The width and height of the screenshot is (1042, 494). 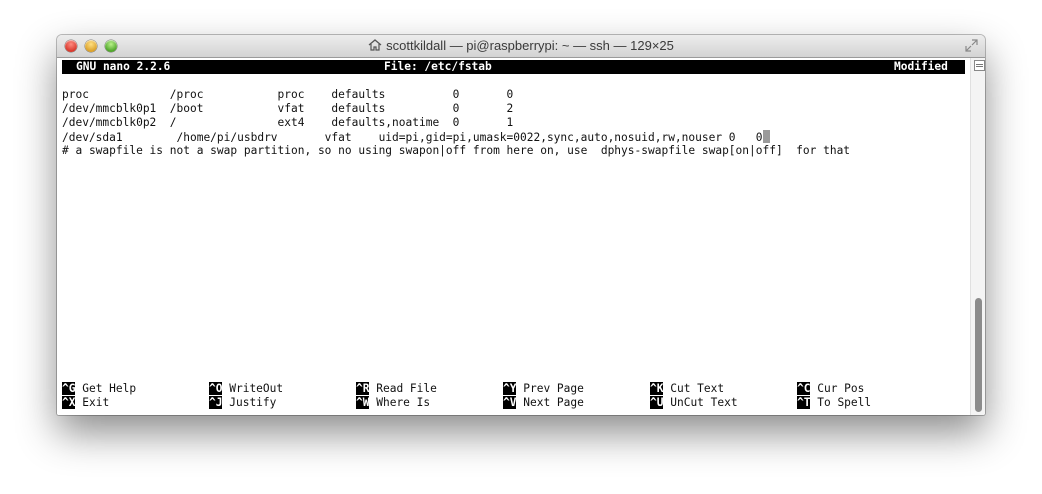 I want to click on shortcut-next-page: ^V Next Page, so click(x=543, y=403).